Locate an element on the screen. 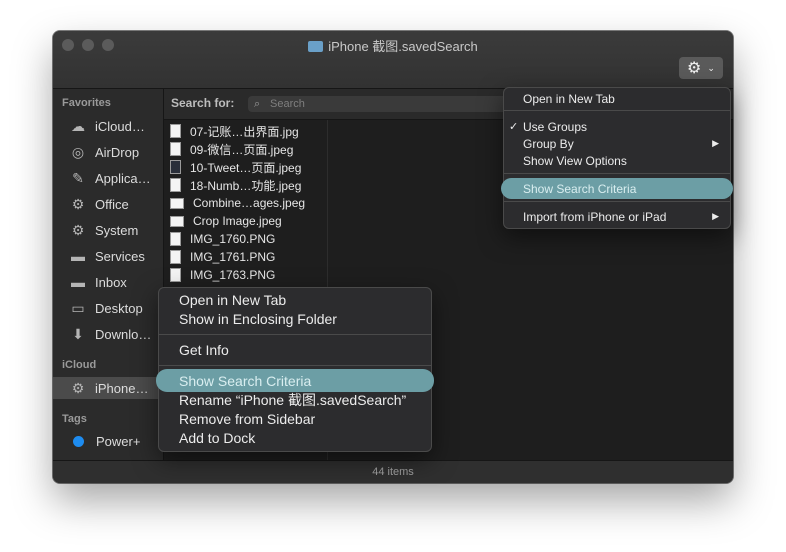  file-name: 07-记账…出界面.jpg is located at coordinates (244, 131).